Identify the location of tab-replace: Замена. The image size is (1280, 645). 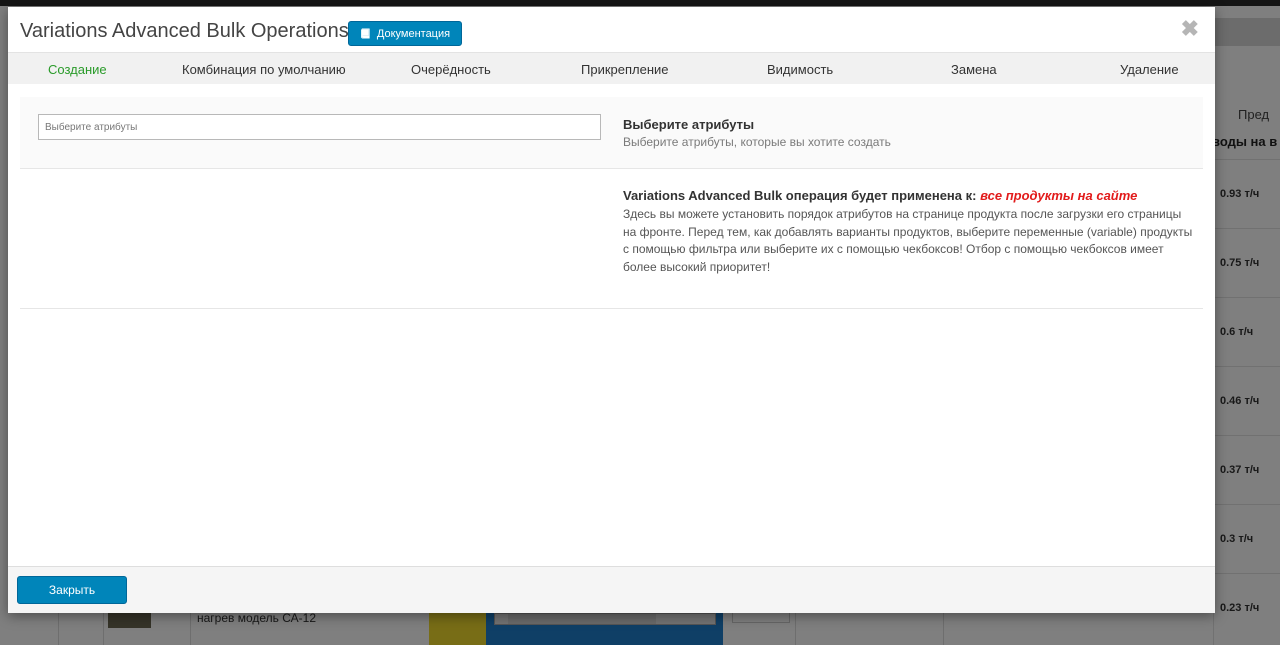
(974, 69).